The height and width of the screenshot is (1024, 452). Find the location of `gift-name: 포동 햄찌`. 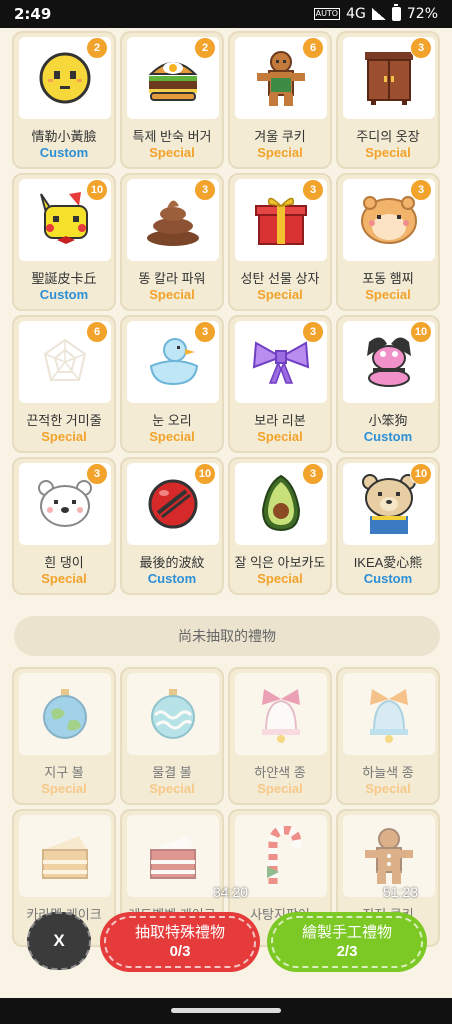

gift-name: 포동 햄찌 is located at coordinates (388, 278).